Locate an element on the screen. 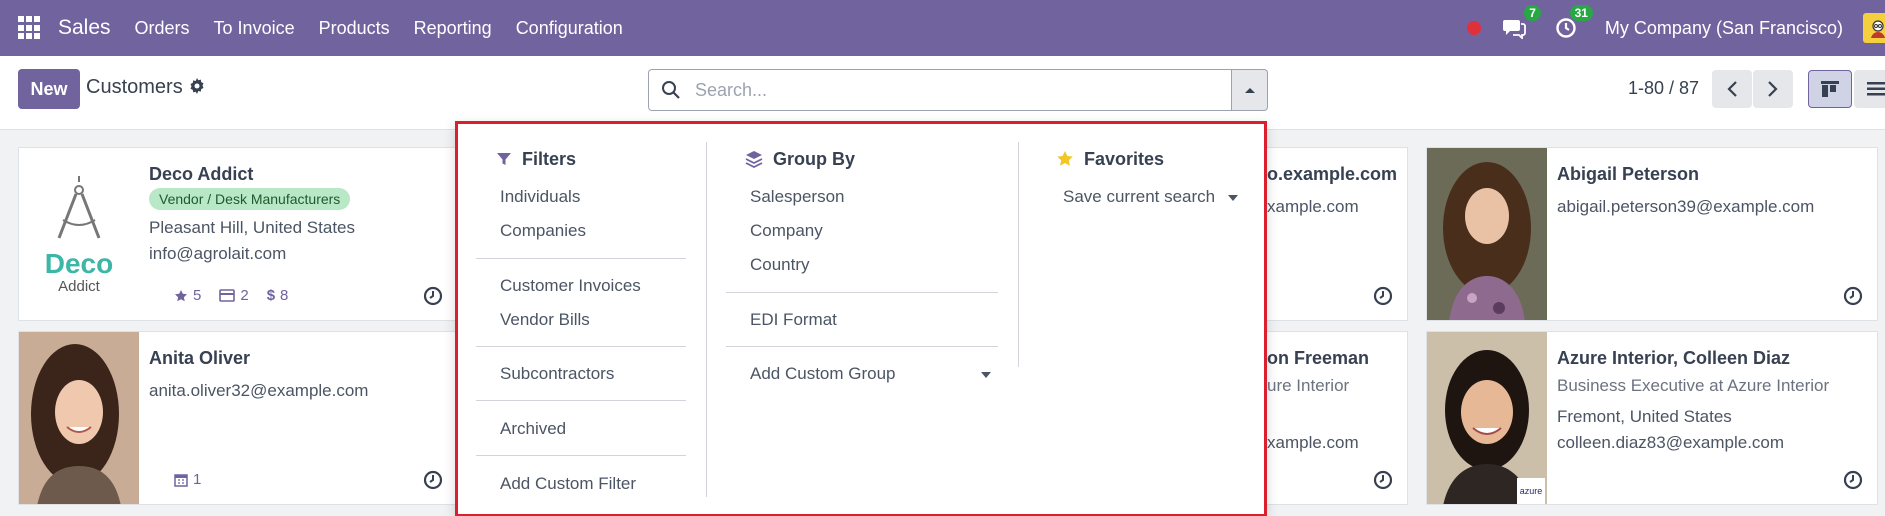  messages-badge: 7 is located at coordinates (1532, 13).